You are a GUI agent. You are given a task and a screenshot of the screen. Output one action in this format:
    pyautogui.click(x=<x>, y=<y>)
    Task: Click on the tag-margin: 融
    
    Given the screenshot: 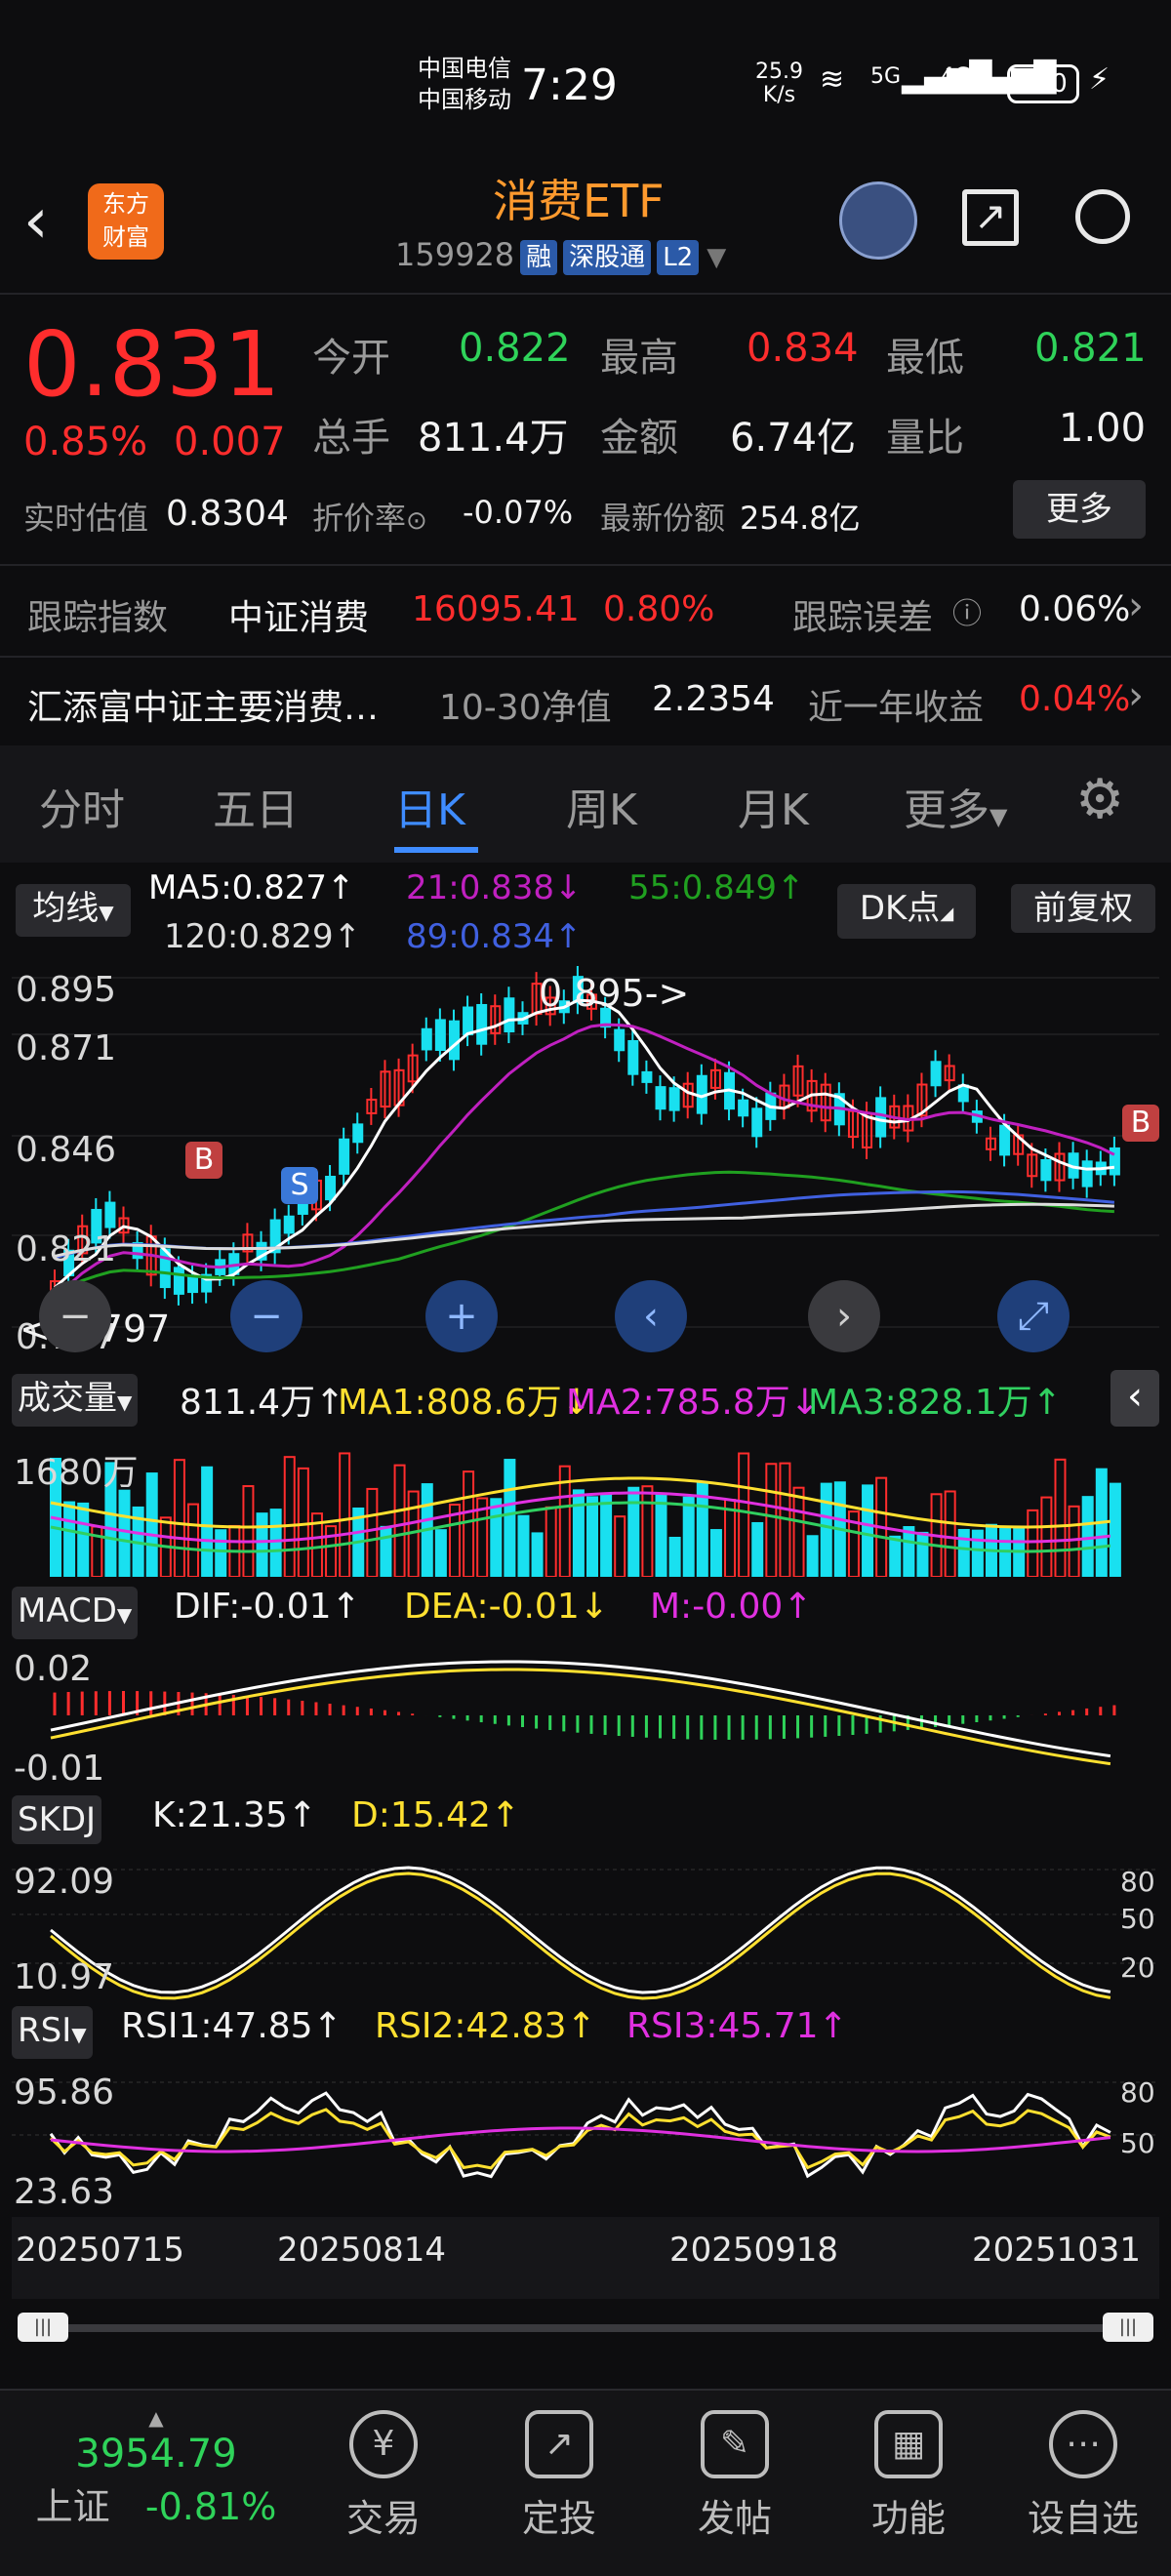 What is the action you would take?
    pyautogui.click(x=539, y=257)
    